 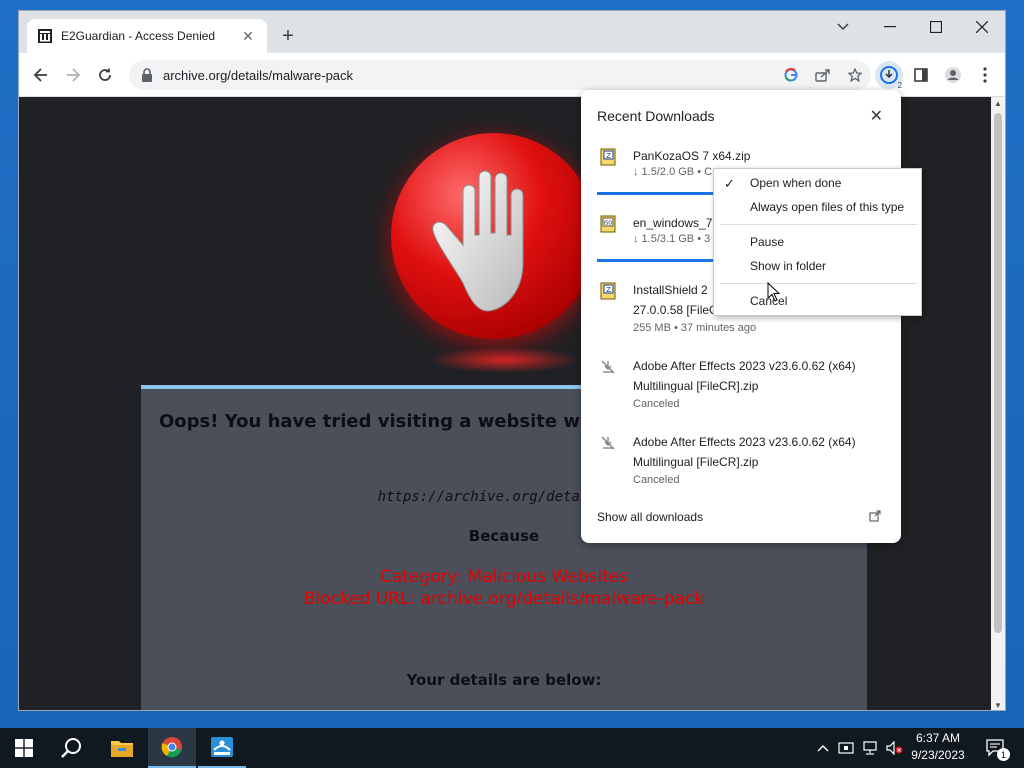 What do you see at coordinates (248, 36) in the screenshot?
I see `tab-close-icon: ✕` at bounding box center [248, 36].